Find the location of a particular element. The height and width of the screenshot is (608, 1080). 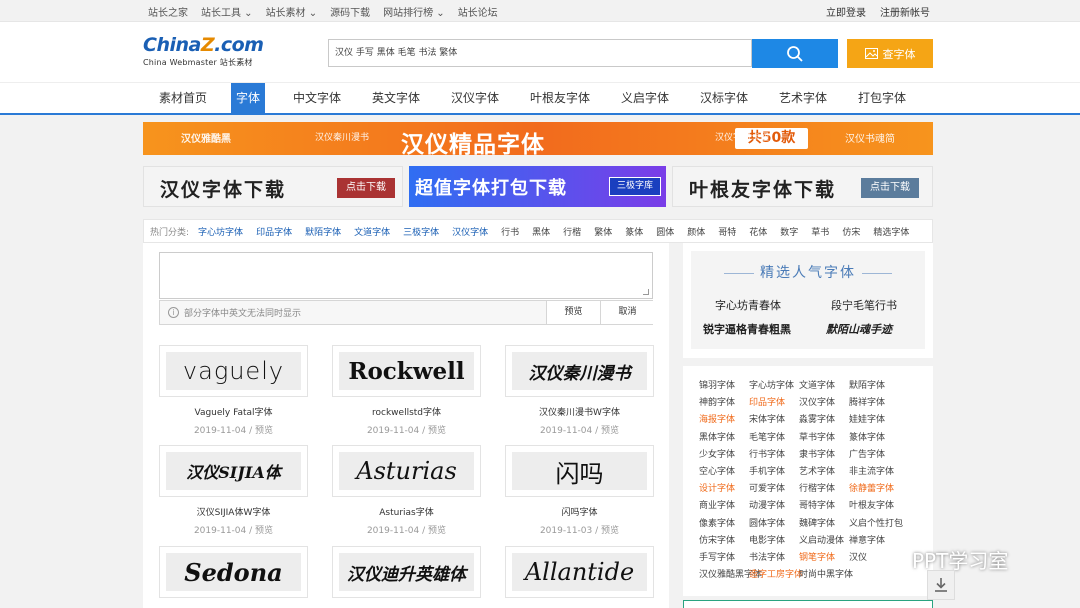

font-category-link: 徐静蕾字体 is located at coordinates (875, 489).